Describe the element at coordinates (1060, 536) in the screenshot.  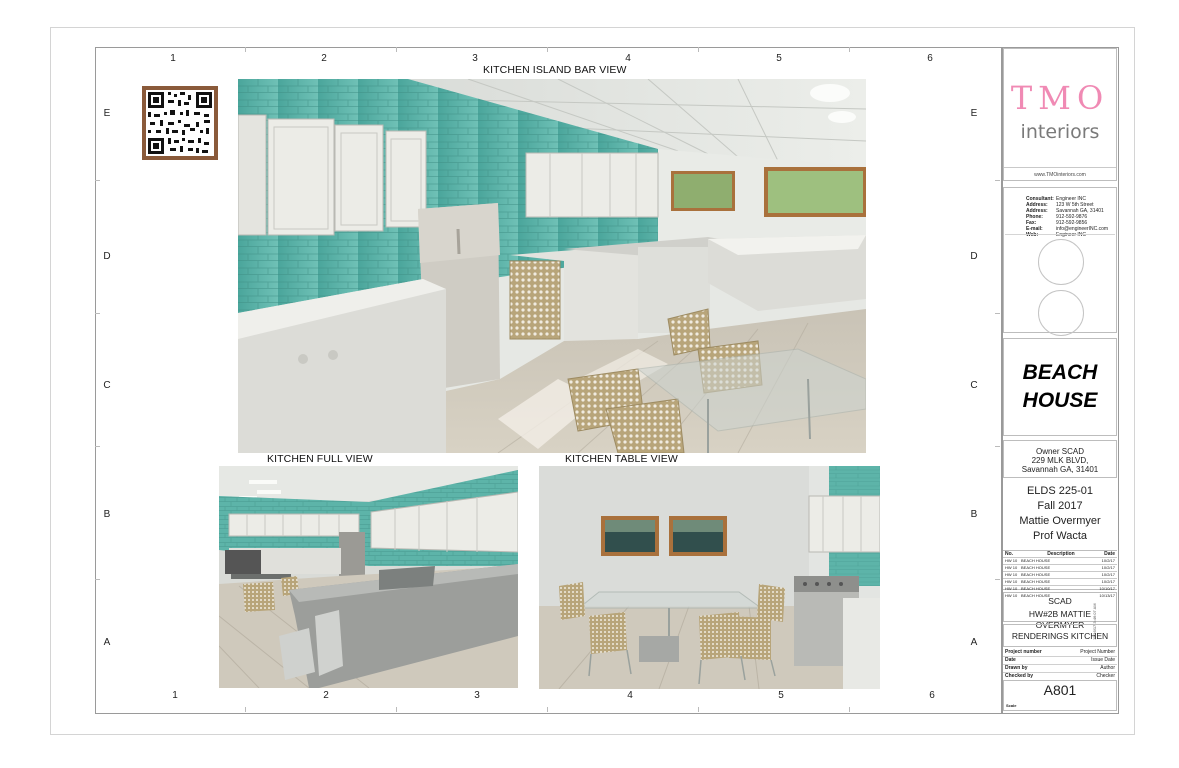
I see `professor-name: Prof Wacta` at that location.